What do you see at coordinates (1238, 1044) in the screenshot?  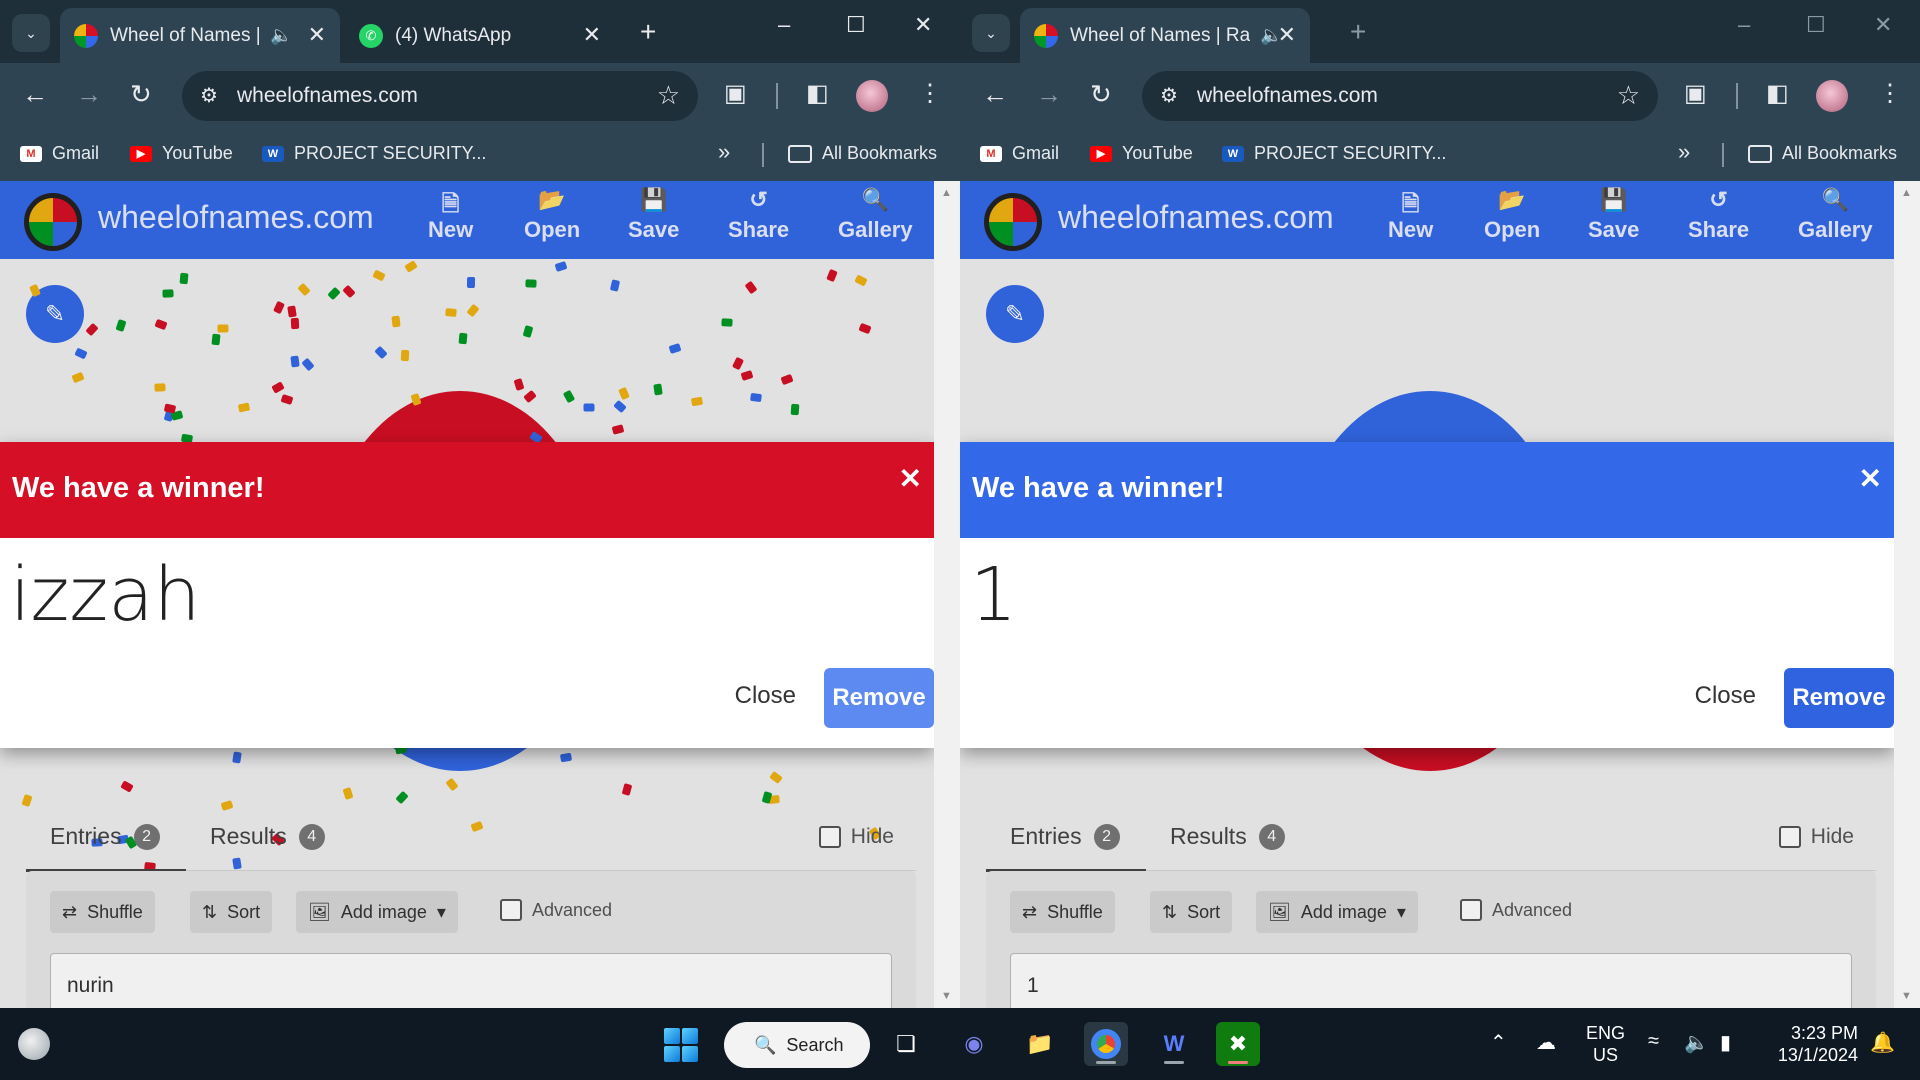 I see `xbox-icon: ✖` at bounding box center [1238, 1044].